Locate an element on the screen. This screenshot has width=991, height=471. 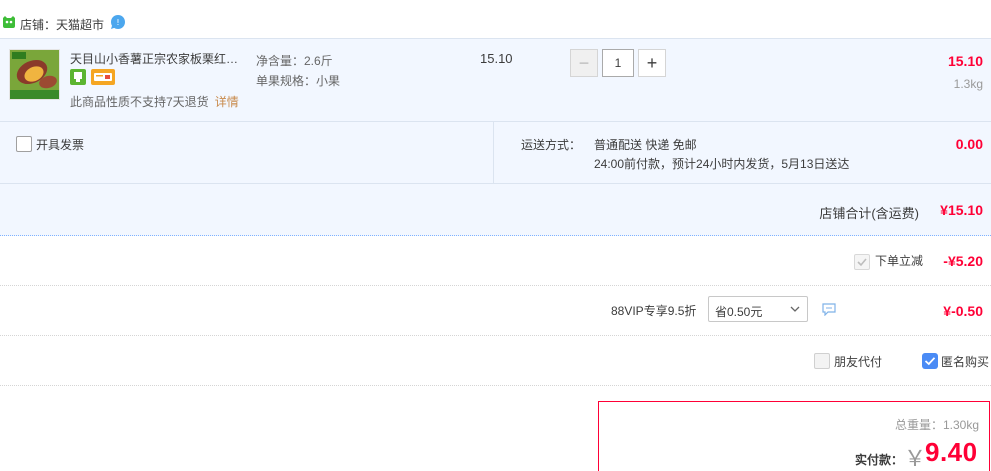
payment-amount: 9.40 is located at coordinates (951, 452).